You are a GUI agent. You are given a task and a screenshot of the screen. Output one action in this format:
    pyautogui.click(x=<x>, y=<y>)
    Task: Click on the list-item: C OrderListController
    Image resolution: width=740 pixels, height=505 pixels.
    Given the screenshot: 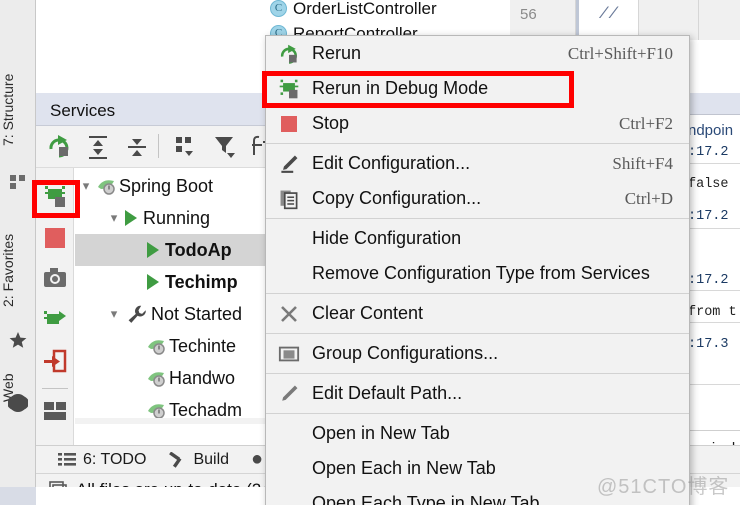 What is the action you would take?
    pyautogui.click(x=395, y=10)
    